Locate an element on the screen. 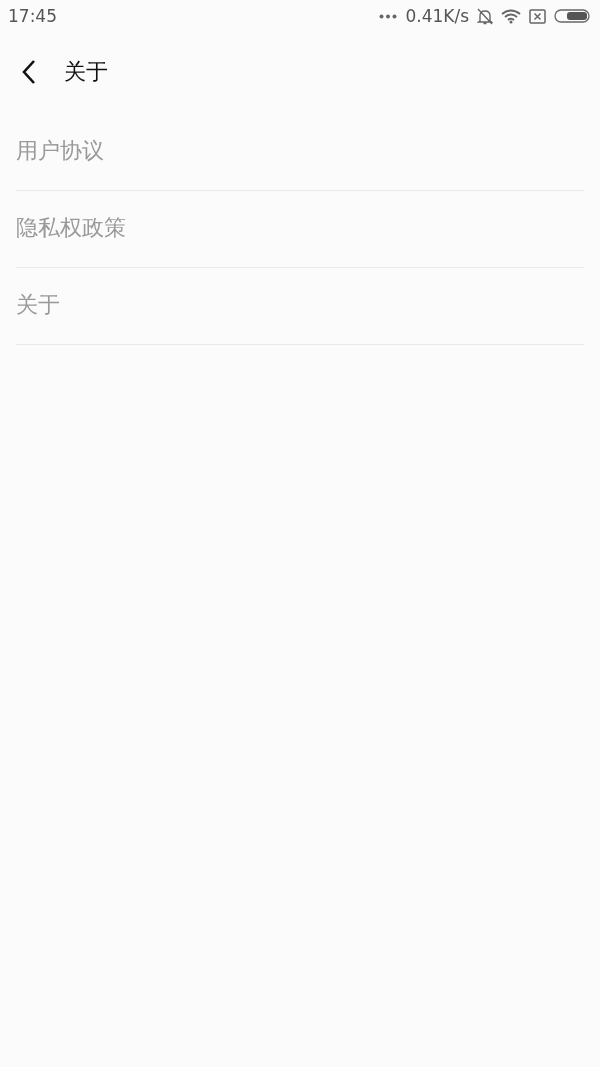 The width and height of the screenshot is (600, 1067). sim-blocked-icon is located at coordinates (537, 16).